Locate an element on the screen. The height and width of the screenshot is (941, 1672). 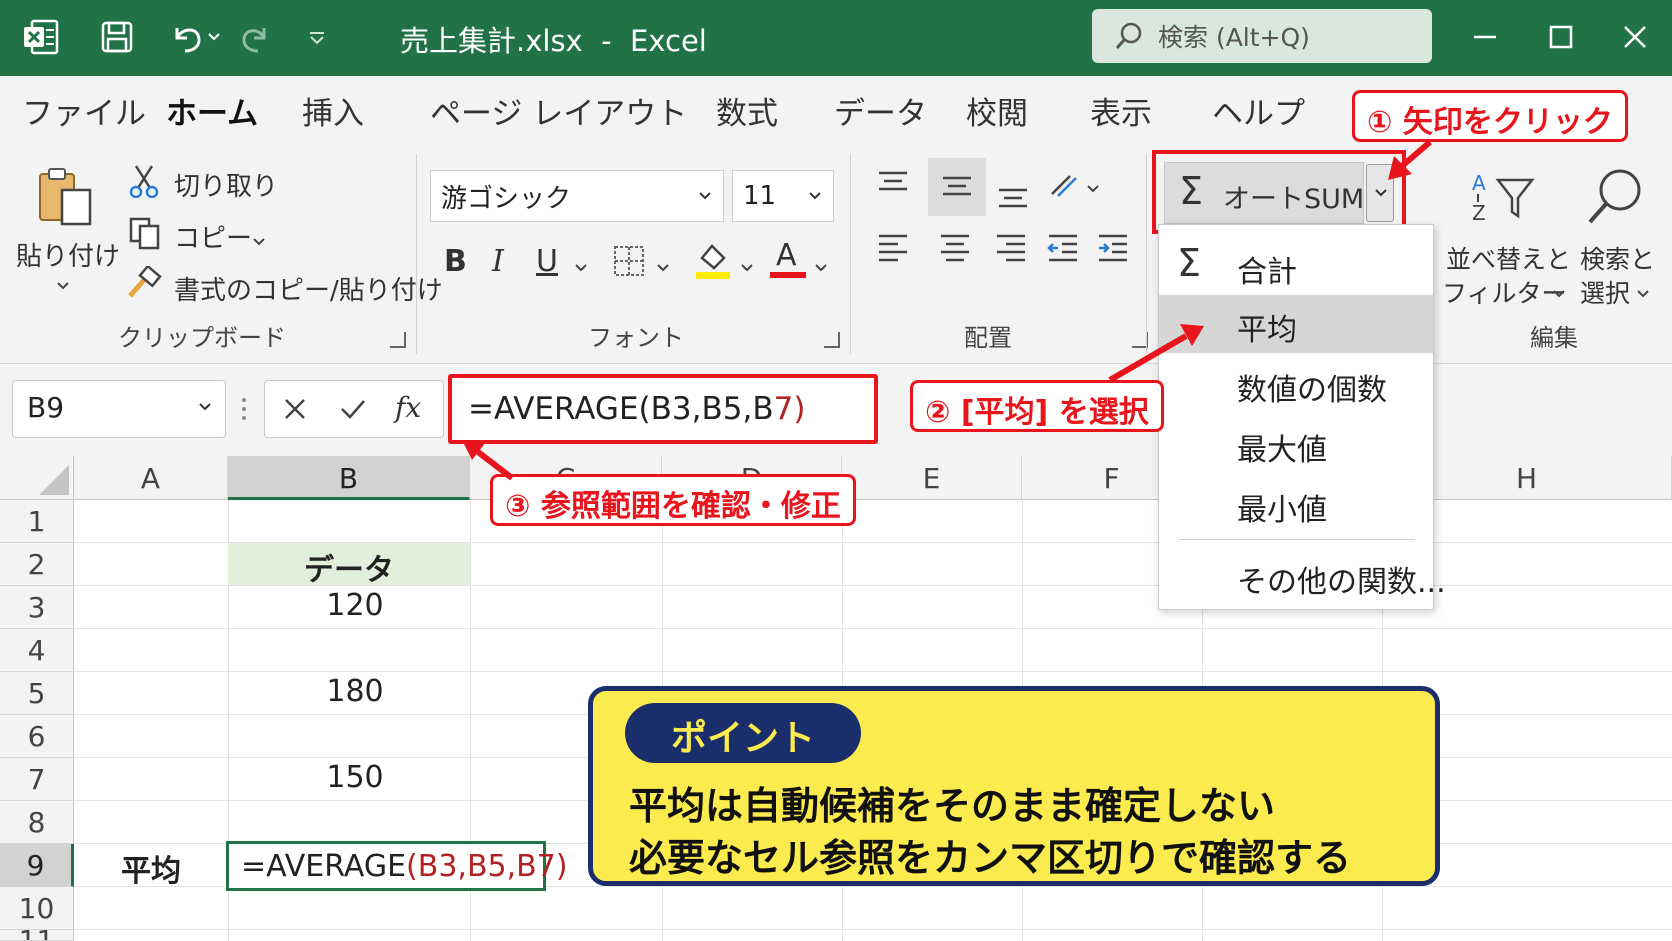
cell-b3: 120 is located at coordinates (355, 605).